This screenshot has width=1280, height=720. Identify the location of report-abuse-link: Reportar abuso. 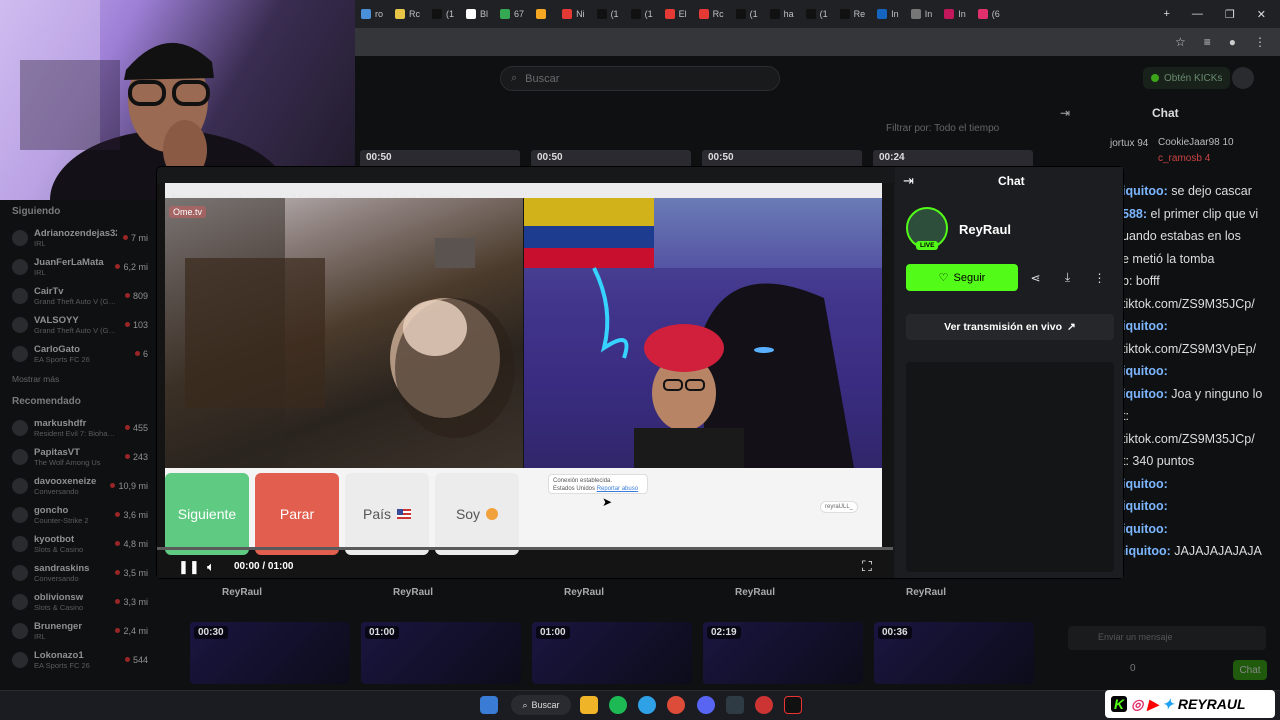
(617, 489).